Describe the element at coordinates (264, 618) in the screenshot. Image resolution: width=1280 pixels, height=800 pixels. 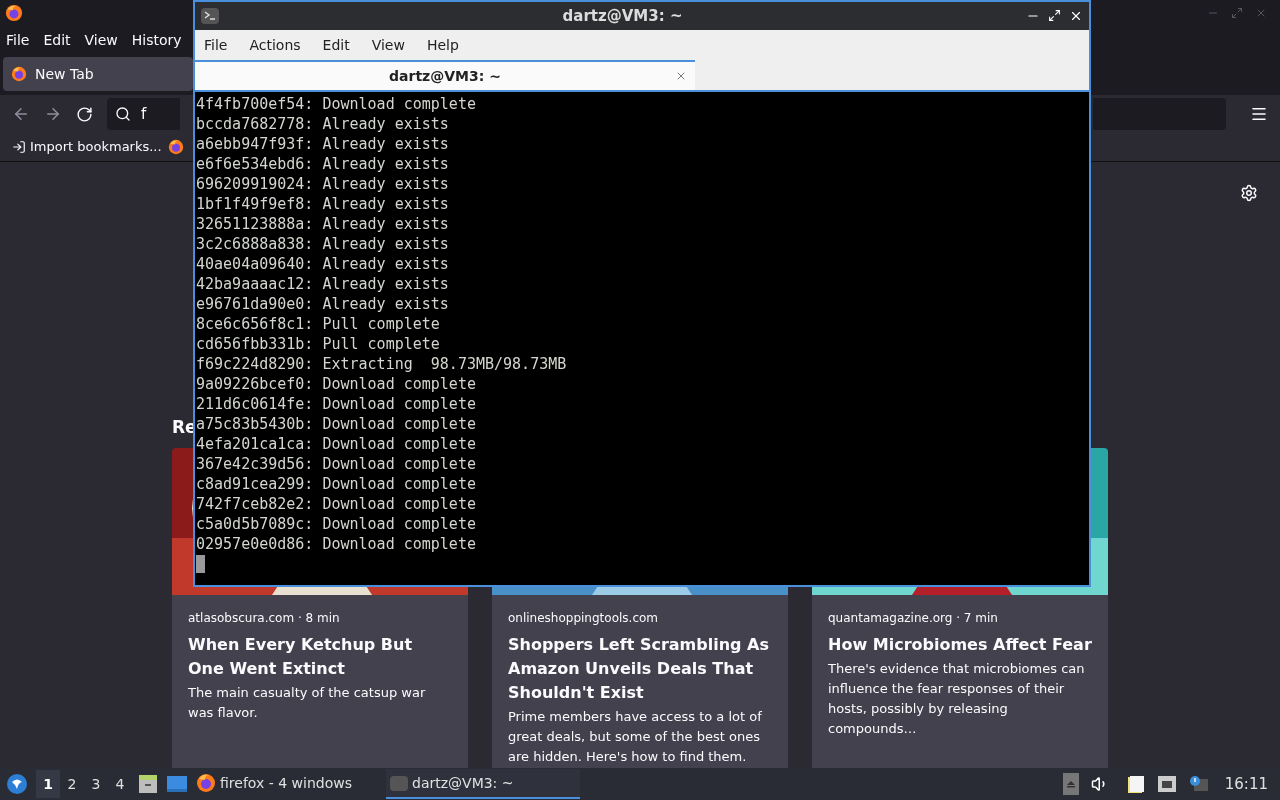
I see `story-source: atlasobscura.com · 8 min` at that location.